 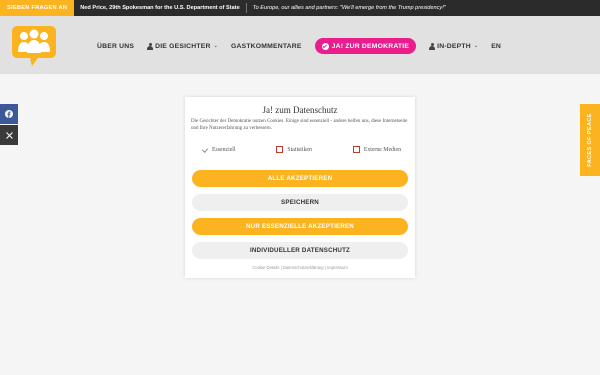 What do you see at coordinates (325, 46) in the screenshot?
I see `check-circle-icon` at bounding box center [325, 46].